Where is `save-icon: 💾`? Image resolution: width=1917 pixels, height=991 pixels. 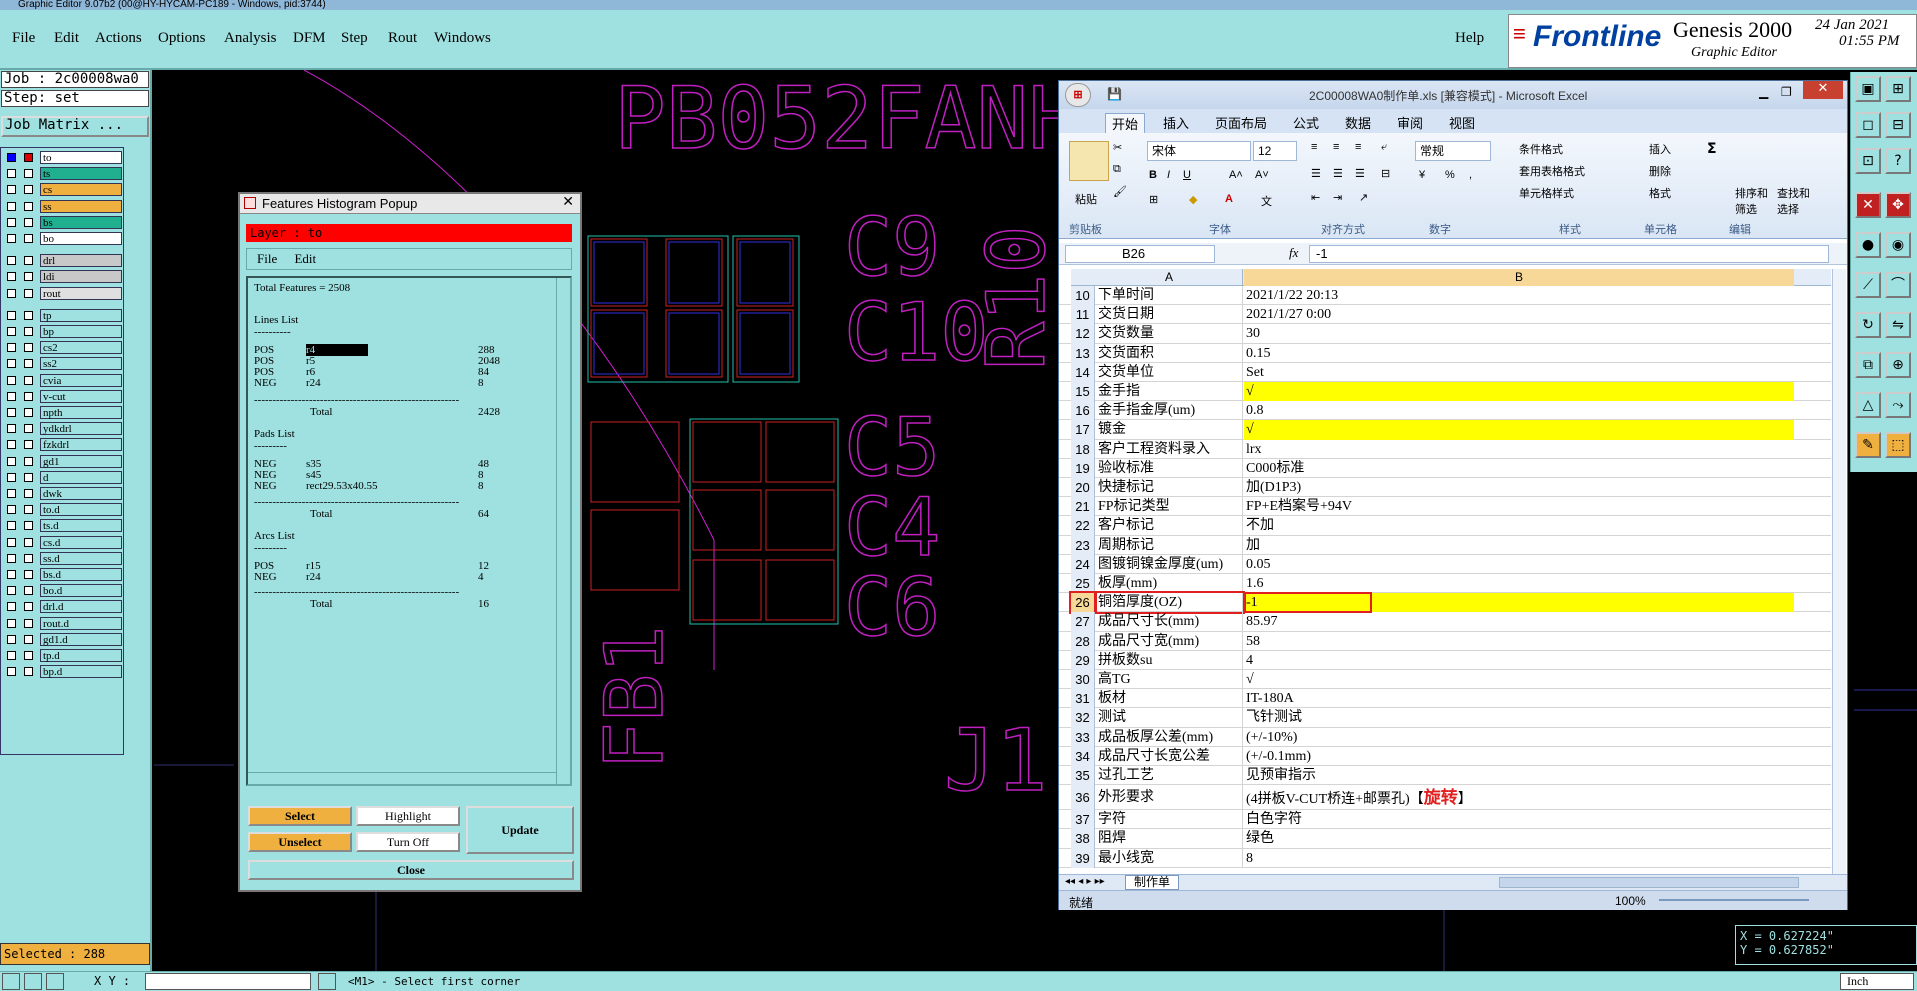
save-icon: 💾 is located at coordinates (1114, 94).